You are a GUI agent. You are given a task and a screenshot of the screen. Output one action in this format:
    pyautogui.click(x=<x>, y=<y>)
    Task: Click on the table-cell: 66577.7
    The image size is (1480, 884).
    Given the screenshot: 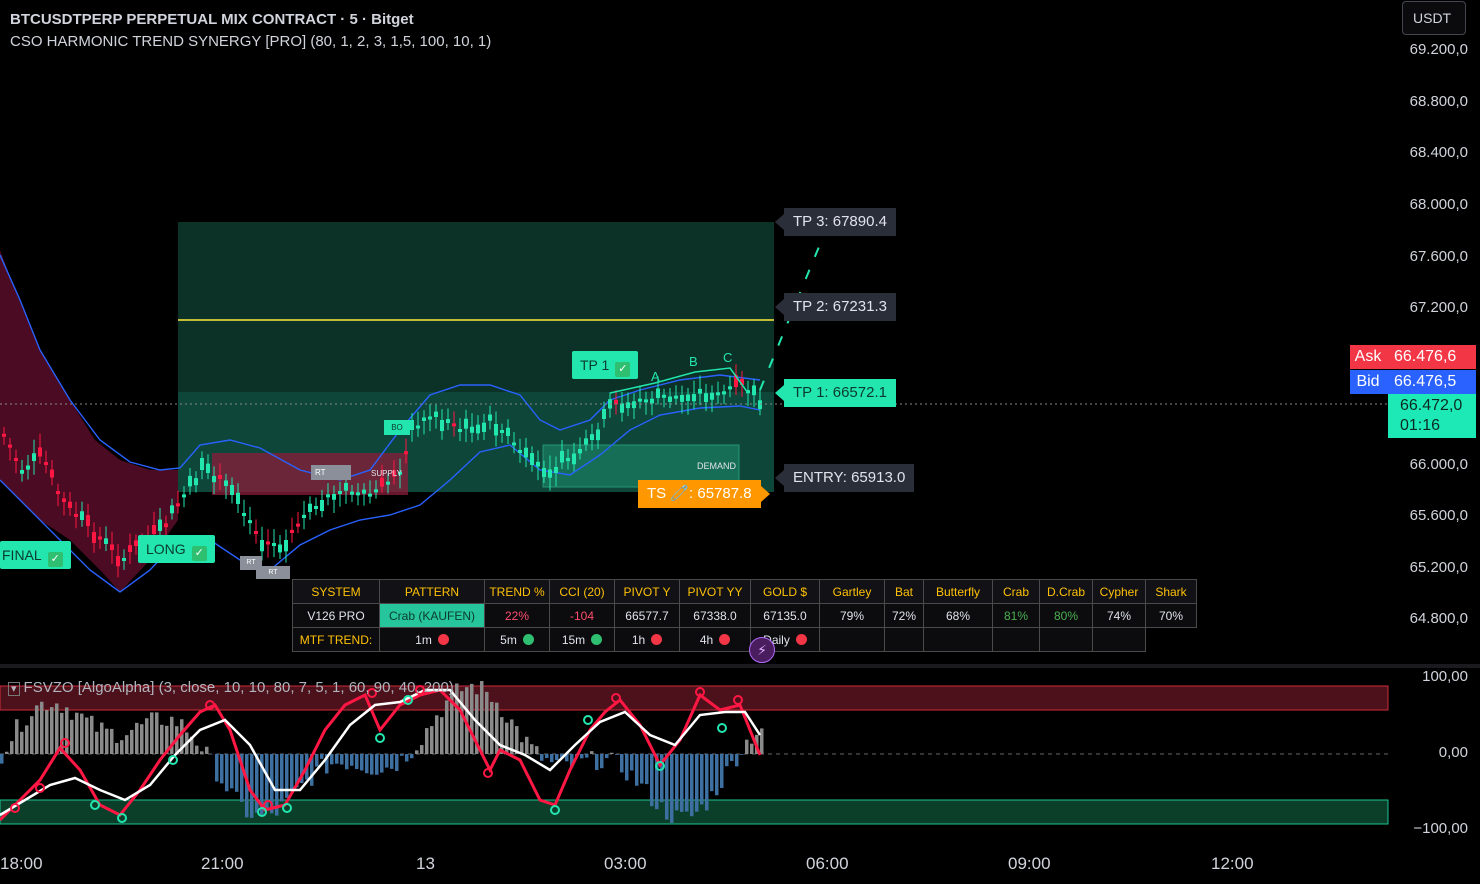 What is the action you would take?
    pyautogui.click(x=647, y=615)
    